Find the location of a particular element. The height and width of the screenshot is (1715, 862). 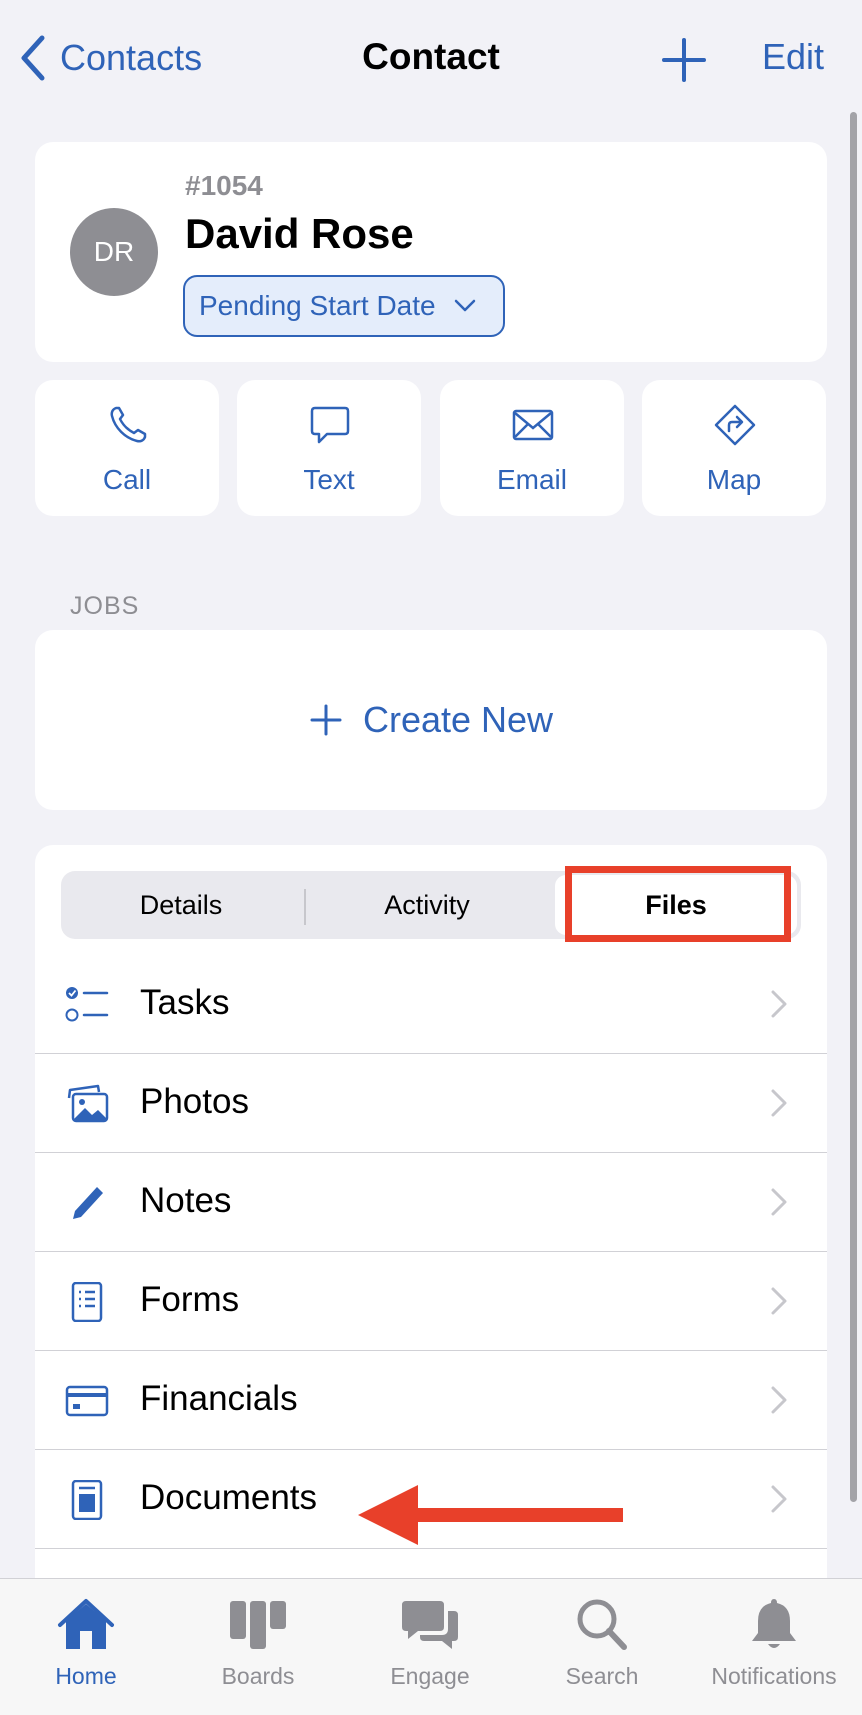

contact-name: David Rose is located at coordinates (299, 233).